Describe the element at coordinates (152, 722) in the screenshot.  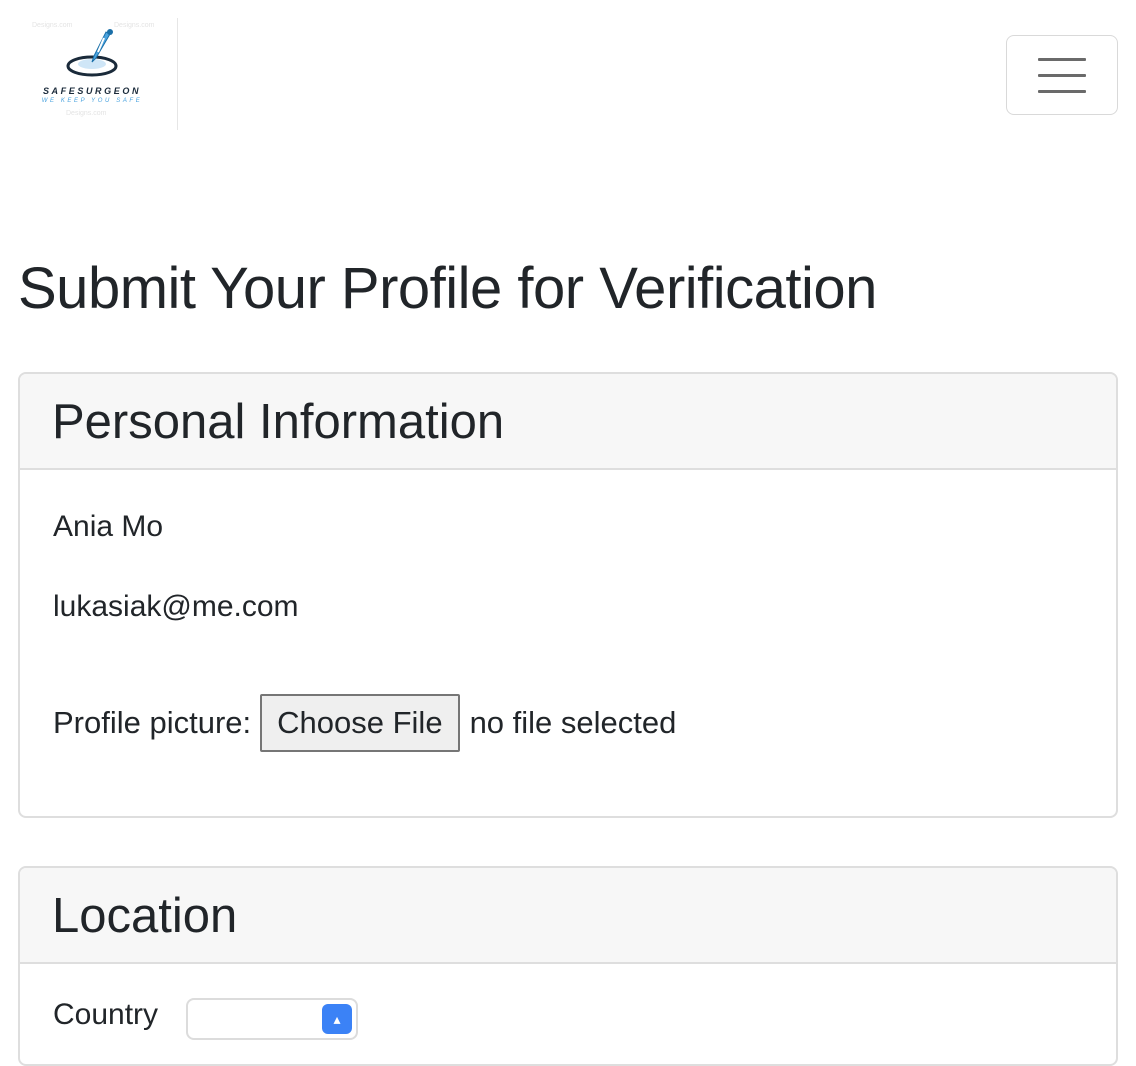
I see `profile-picture-label: Profile picture:` at that location.